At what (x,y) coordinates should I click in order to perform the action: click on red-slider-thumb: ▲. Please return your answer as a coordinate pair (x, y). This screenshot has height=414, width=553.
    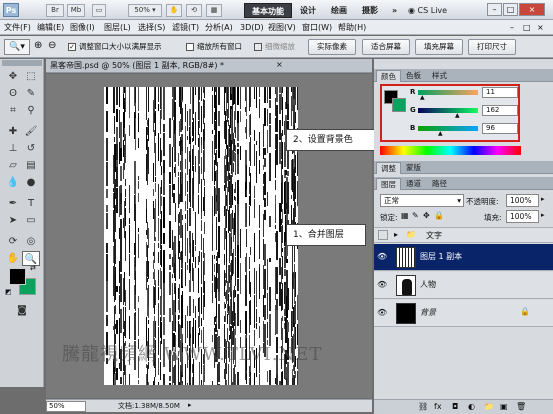
    Looking at the image, I should click on (422, 97).